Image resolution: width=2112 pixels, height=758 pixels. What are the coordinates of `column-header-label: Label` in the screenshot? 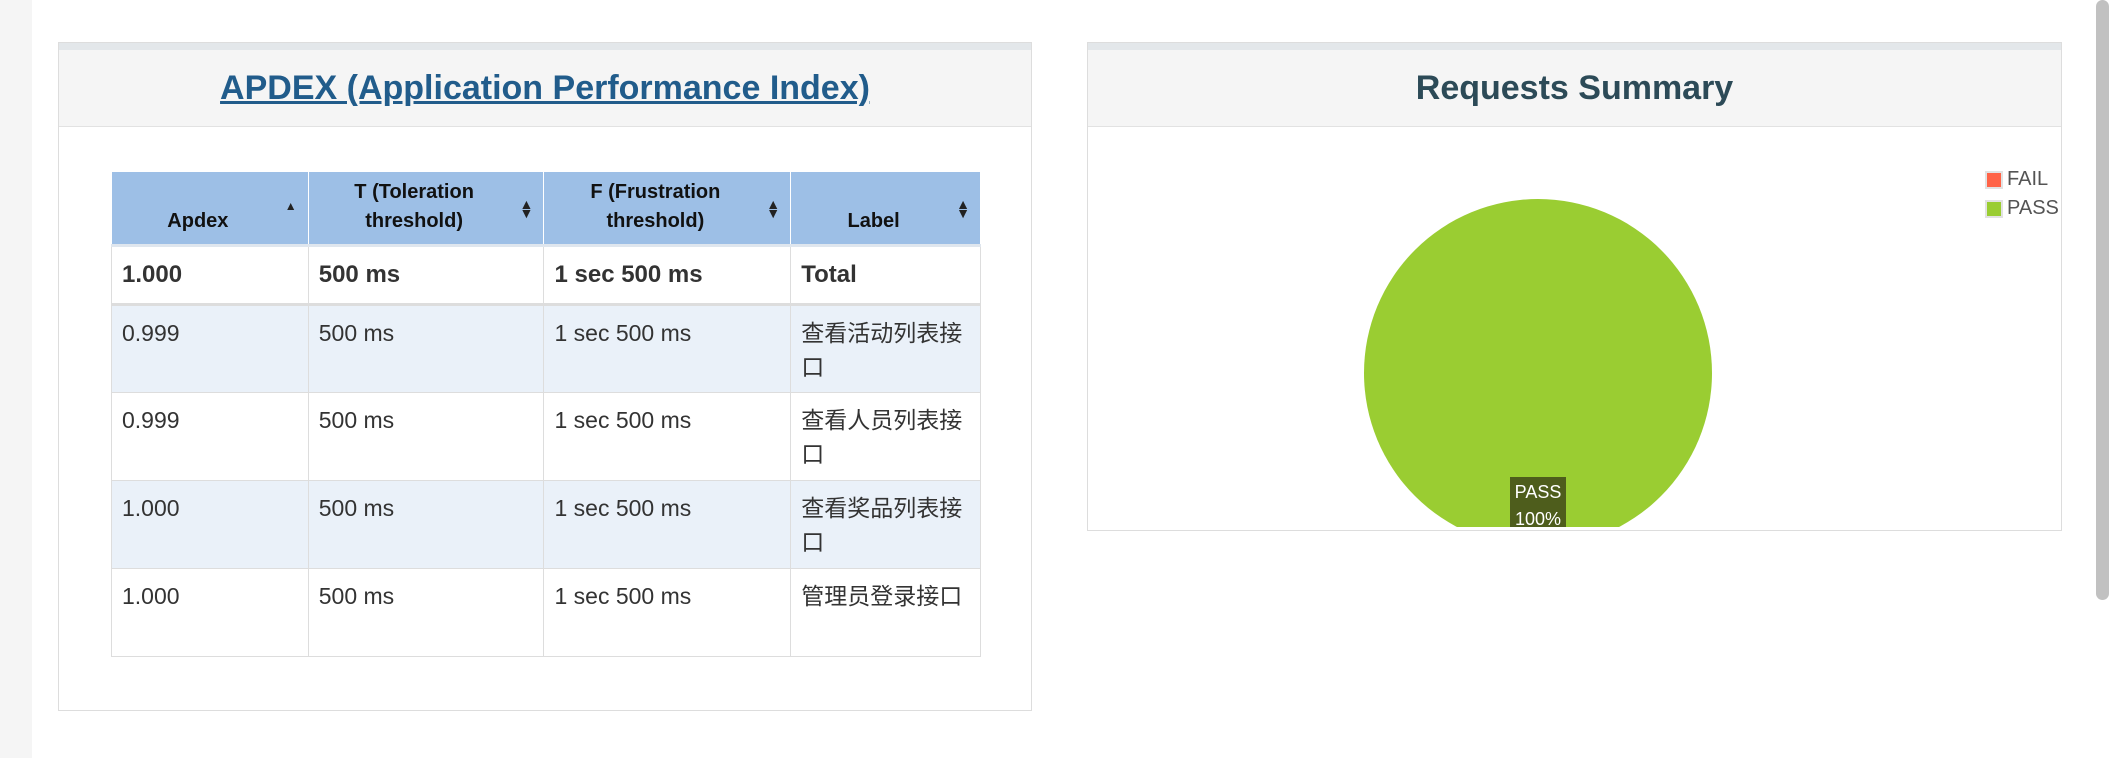 It's located at (873, 221).